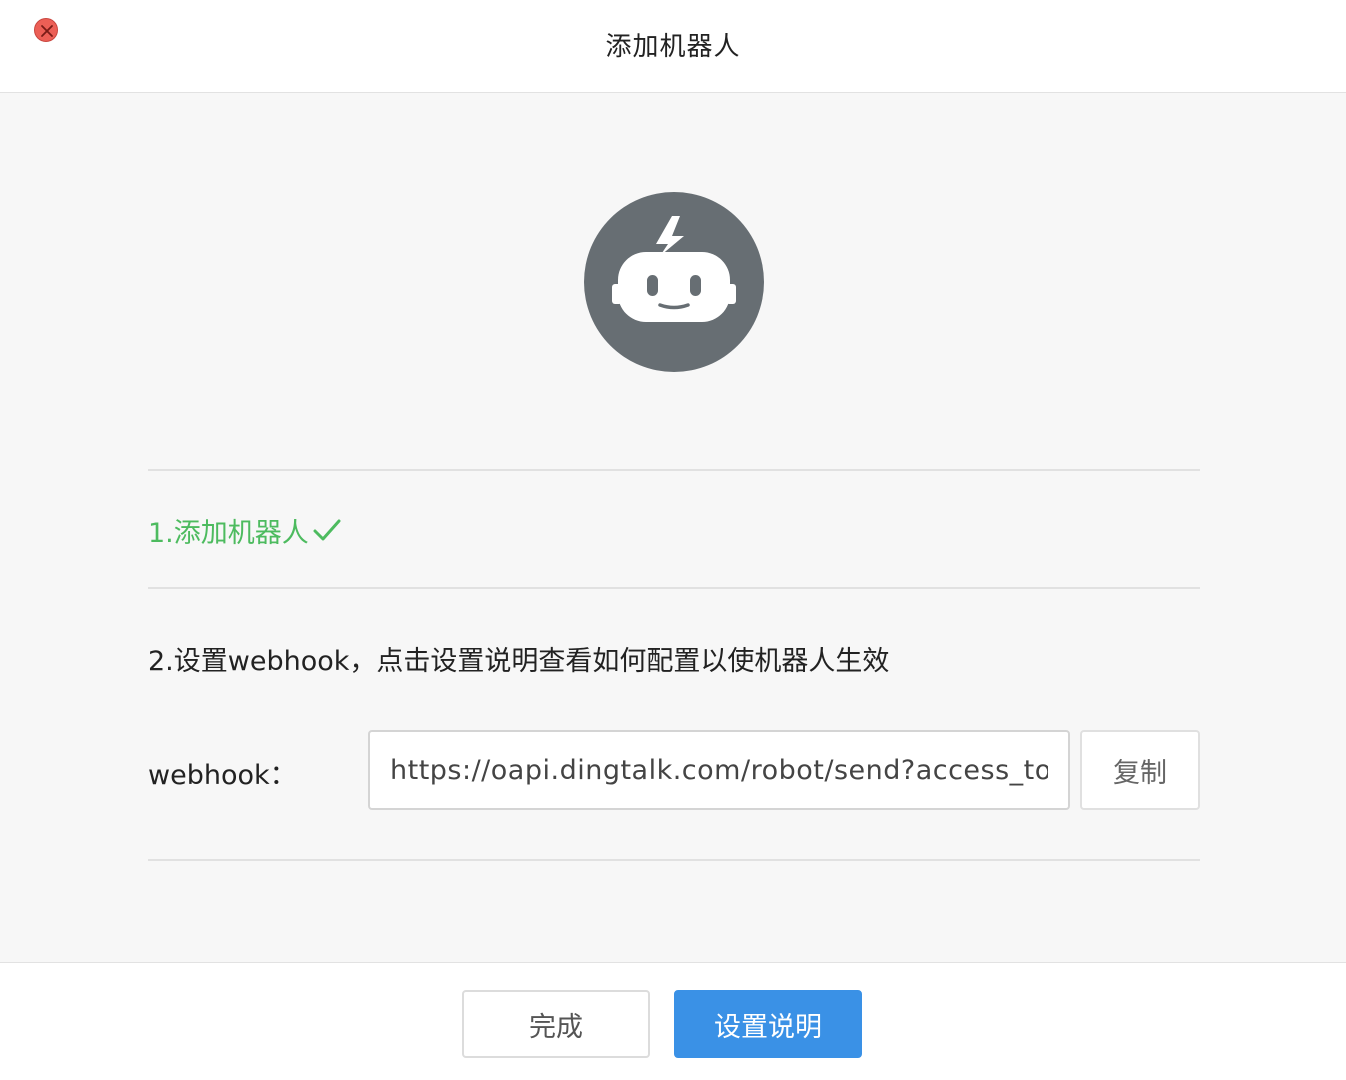  I want to click on step-1-status: 1.添加机器人, so click(244, 530).